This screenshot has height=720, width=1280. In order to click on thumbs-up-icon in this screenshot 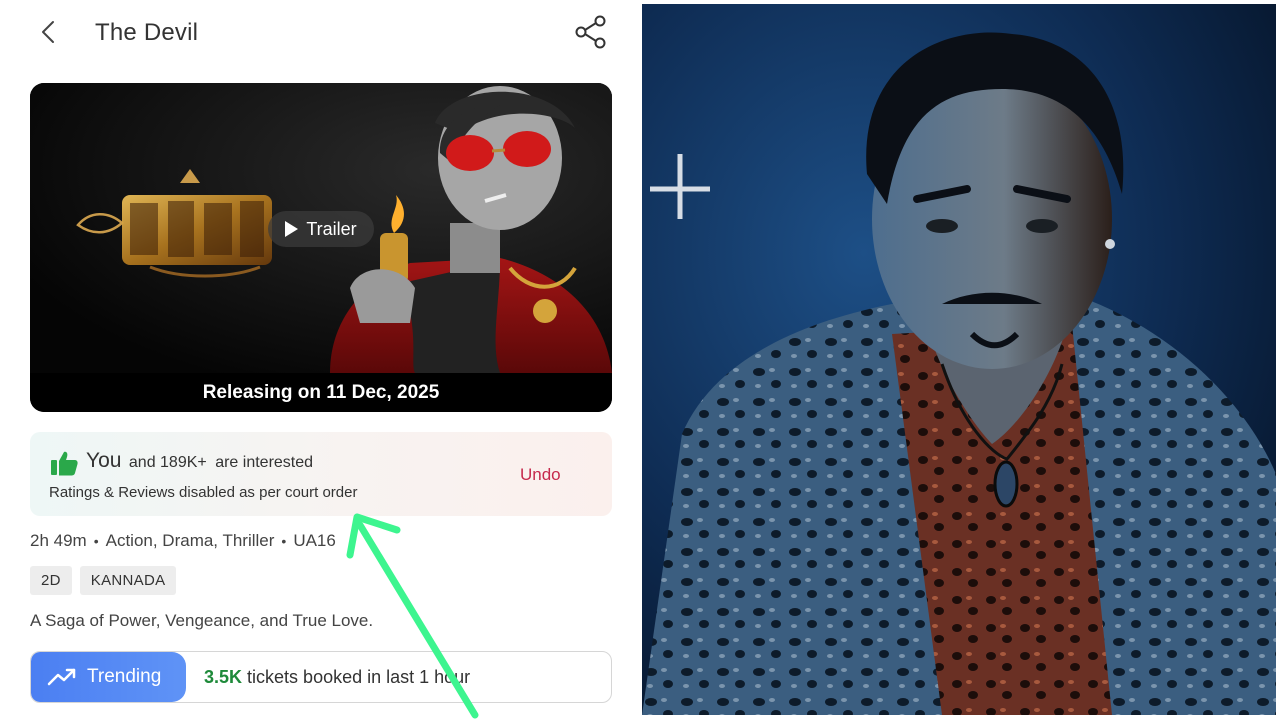, I will do `click(64, 463)`.